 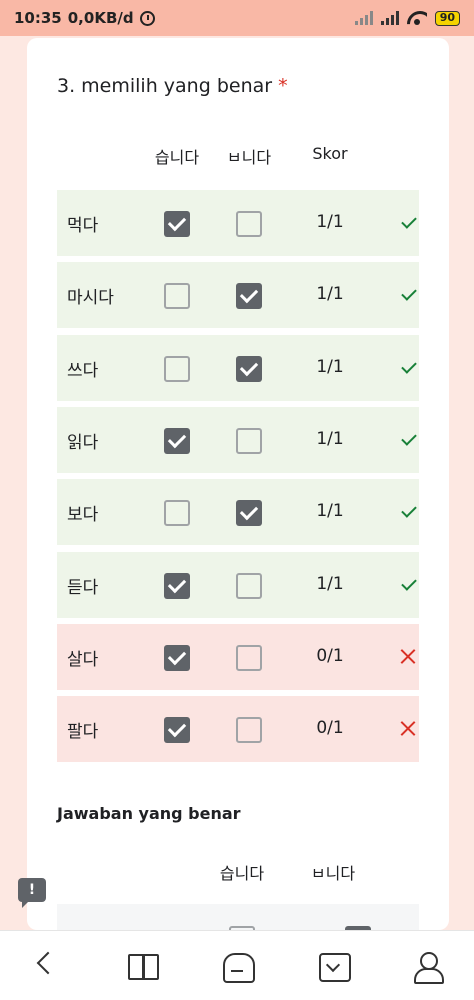 What do you see at coordinates (38, 18) in the screenshot?
I see `status-time: 10:35` at bounding box center [38, 18].